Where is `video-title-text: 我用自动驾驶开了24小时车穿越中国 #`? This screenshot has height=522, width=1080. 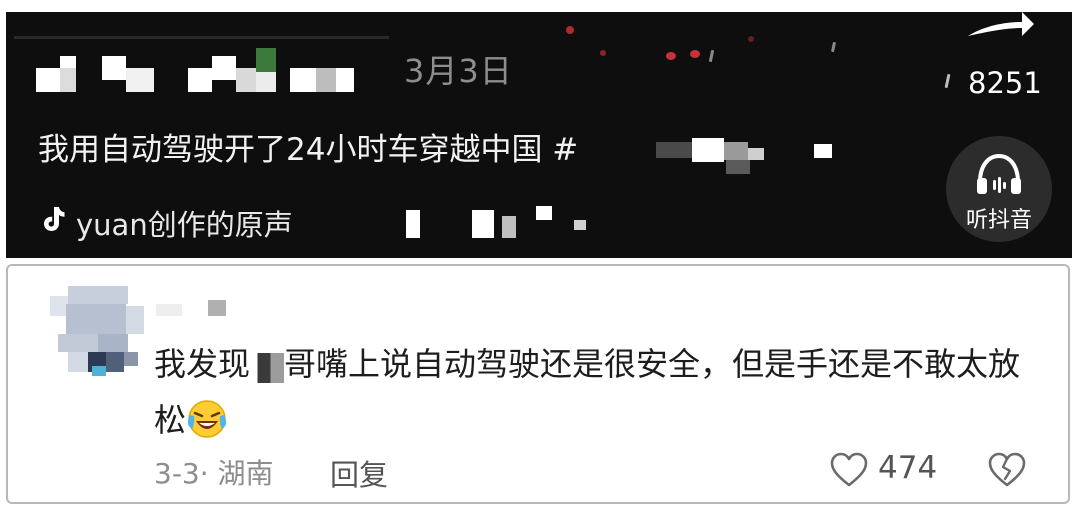 video-title-text: 我用自动驾驶开了24小时车穿越中国 # is located at coordinates (308, 150).